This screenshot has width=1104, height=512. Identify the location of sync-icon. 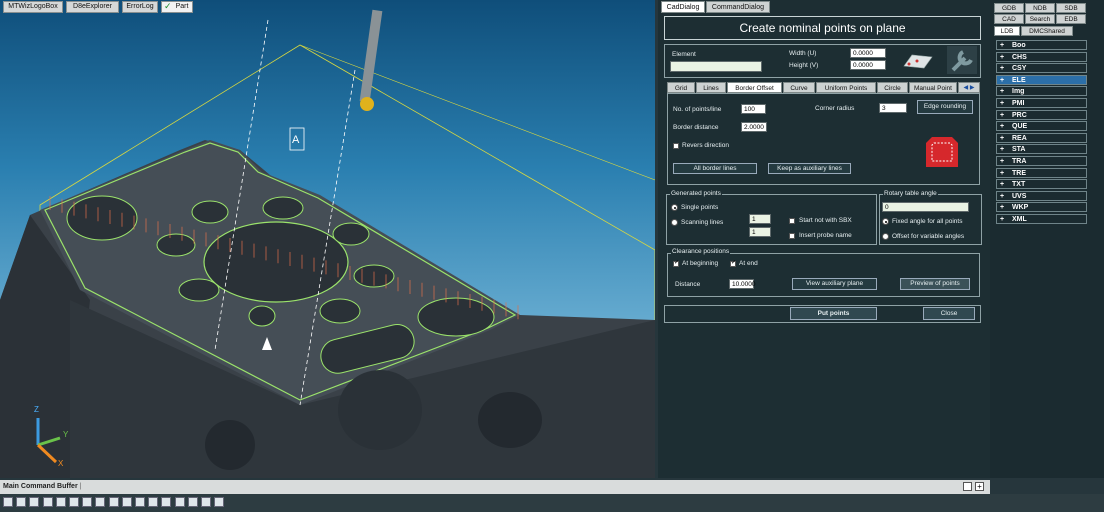
(140, 502).